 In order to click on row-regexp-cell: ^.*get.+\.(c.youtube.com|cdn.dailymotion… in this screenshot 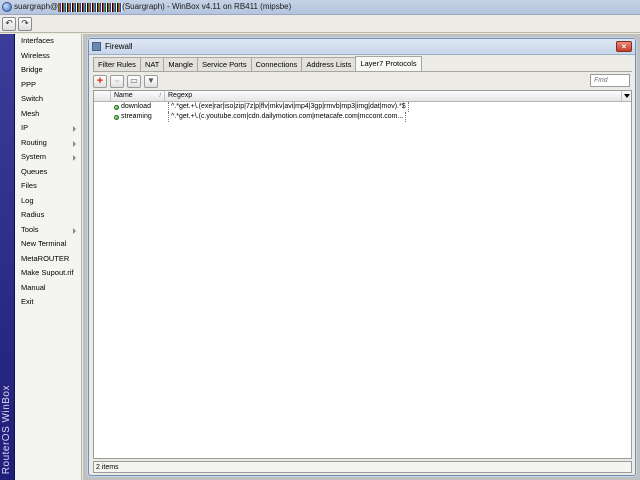, I will do `click(398, 117)`.